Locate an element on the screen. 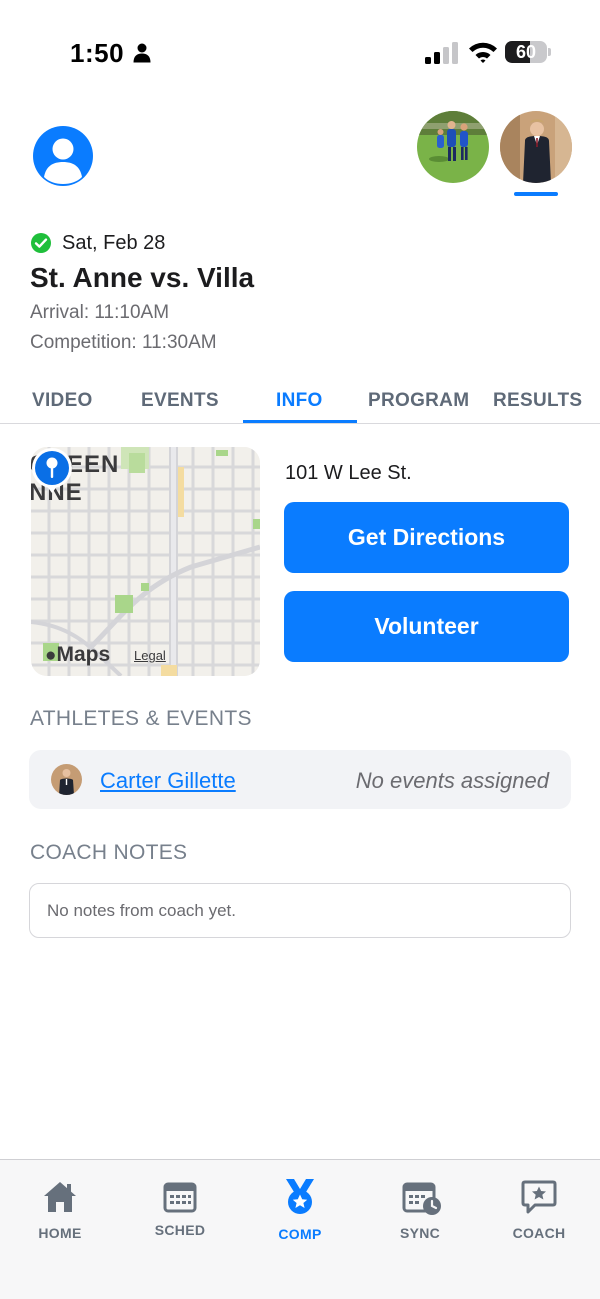 This screenshot has width=600, height=1299. event-title: St. Anne vs. Villa is located at coordinates (142, 277).